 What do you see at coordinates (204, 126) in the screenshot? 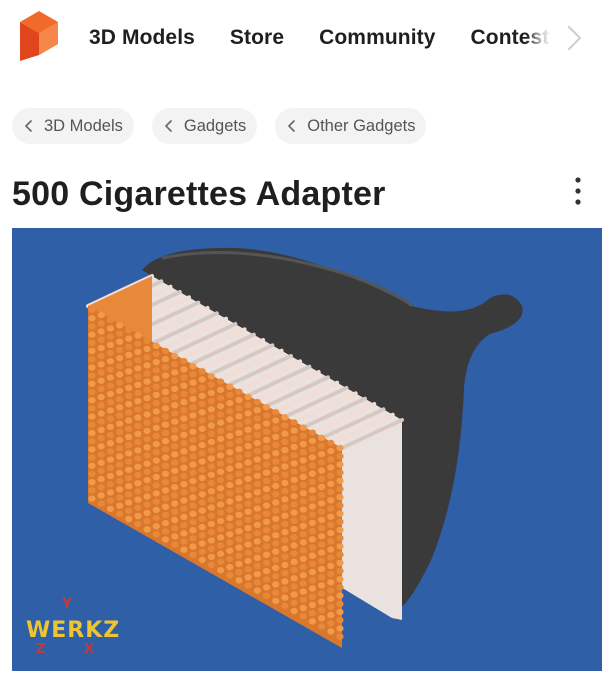
I see `breadcrumb-gadgets: Gadgets` at bounding box center [204, 126].